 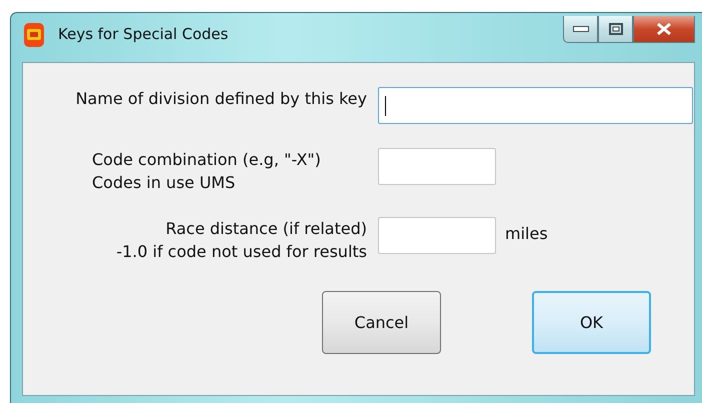 What do you see at coordinates (143, 34) in the screenshot?
I see `window-title: Keys for Special Codes` at bounding box center [143, 34].